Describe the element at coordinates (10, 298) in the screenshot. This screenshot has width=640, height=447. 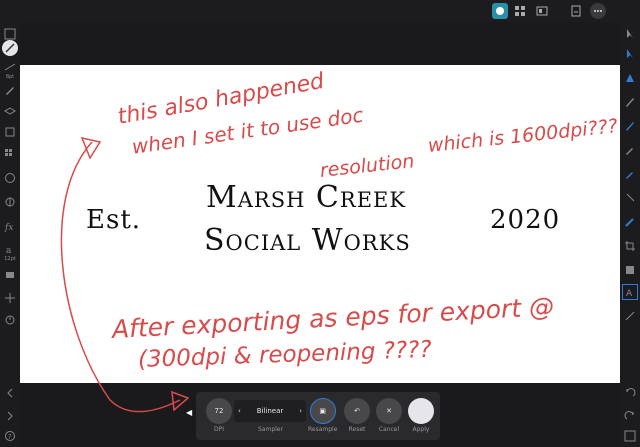
I see `crosshair-icon` at that location.